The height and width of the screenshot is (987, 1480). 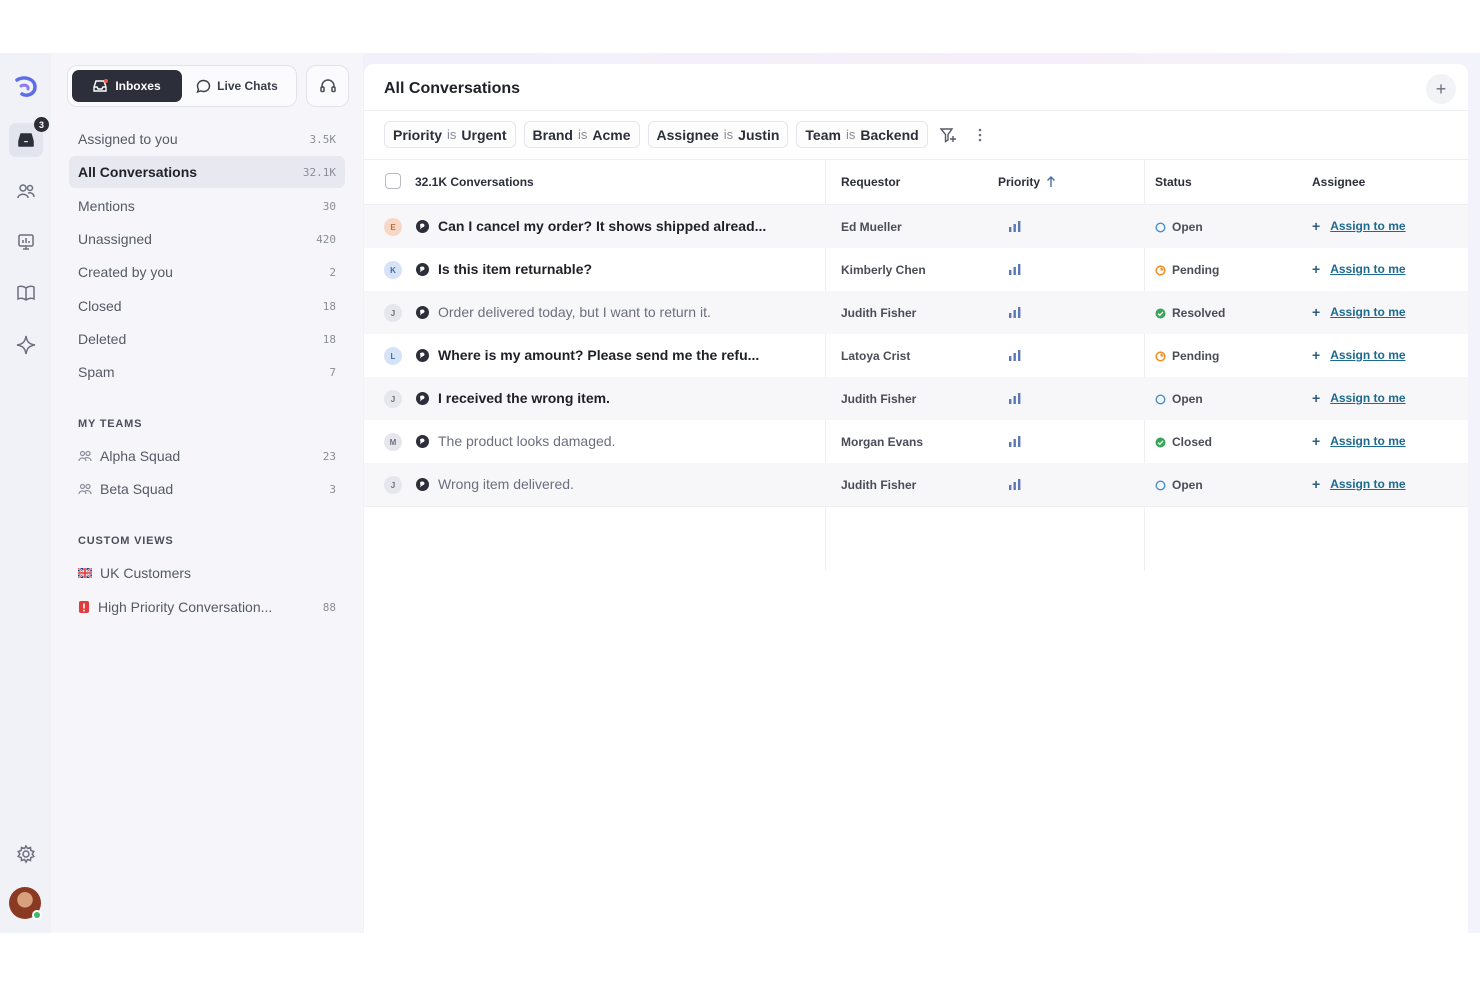 I want to click on header-requestor: Requestor, so click(x=870, y=182).